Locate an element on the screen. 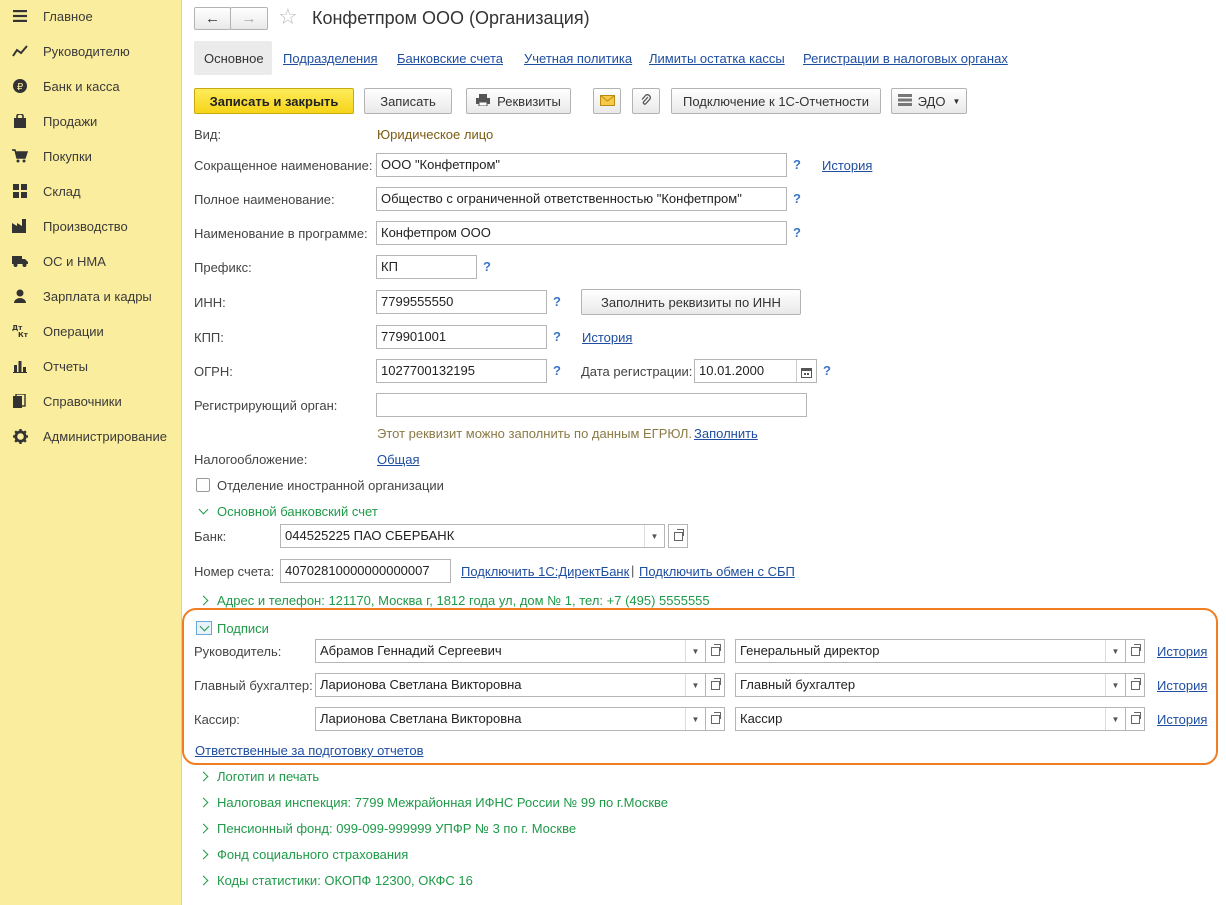  fill-by-inn-button: Заполнить реквизиты по ИНН is located at coordinates (691, 302).